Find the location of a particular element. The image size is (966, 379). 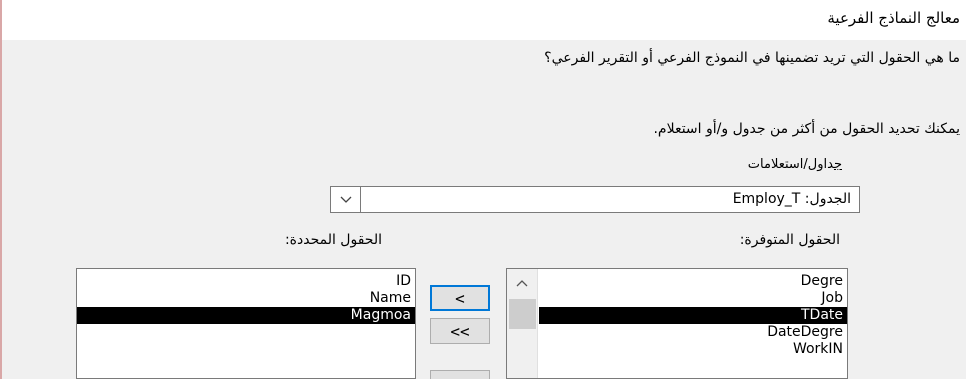

tables-queries-label: جداول/استعلامات is located at coordinates (795, 164).